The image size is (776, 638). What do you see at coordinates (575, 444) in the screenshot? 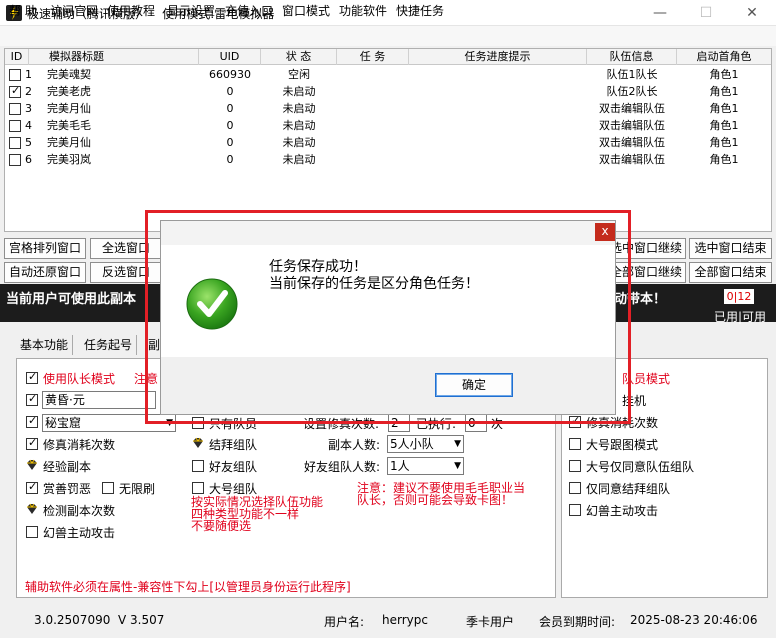
I see `big-follow-checkbox` at bounding box center [575, 444].